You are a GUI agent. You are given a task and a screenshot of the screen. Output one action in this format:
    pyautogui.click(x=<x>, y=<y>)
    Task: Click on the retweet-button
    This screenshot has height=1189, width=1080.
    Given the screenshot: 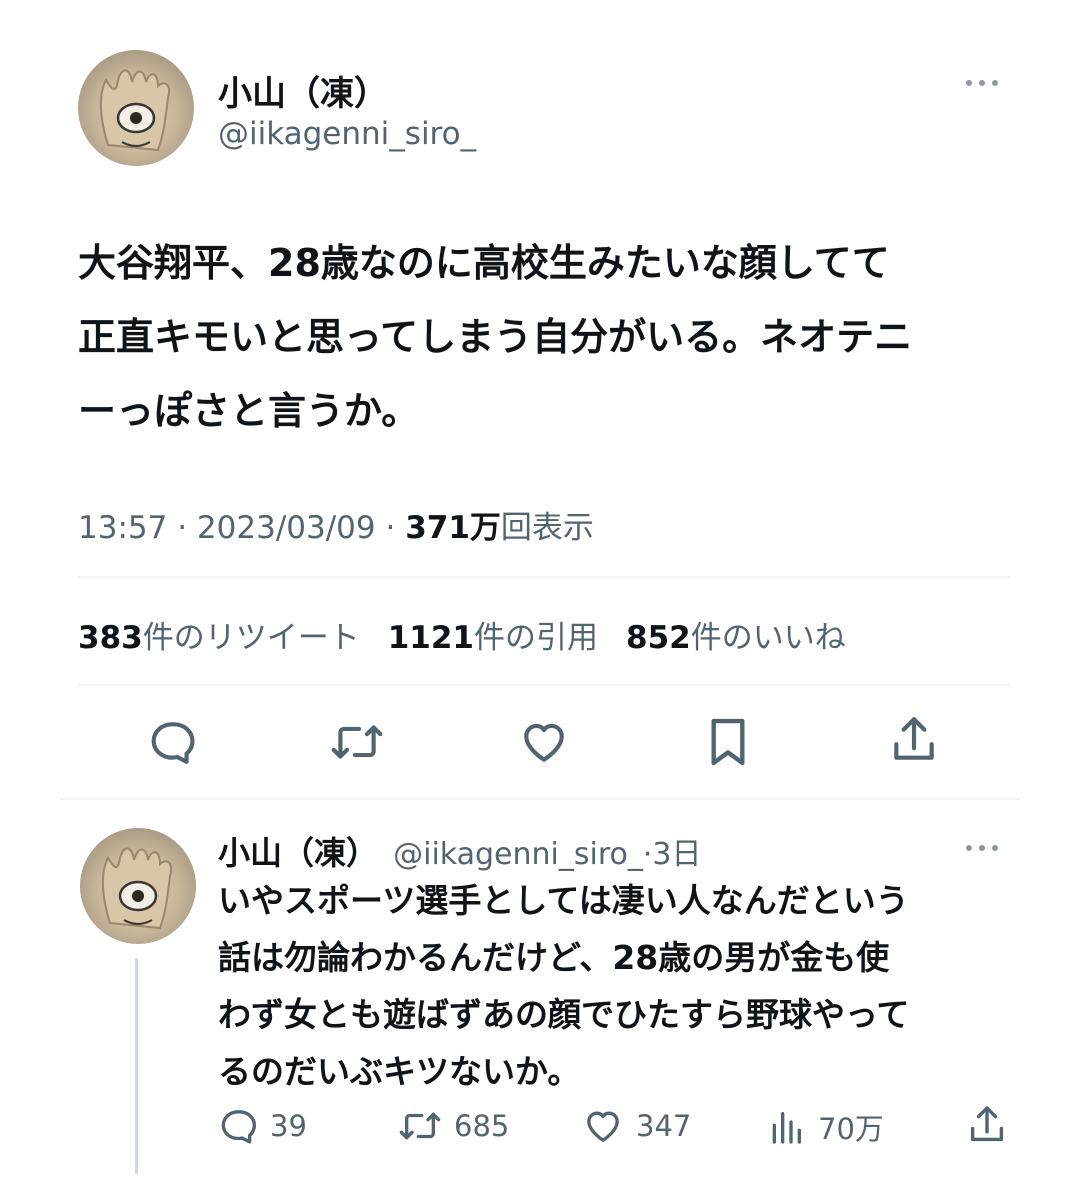 What is the action you would take?
    pyautogui.click(x=357, y=742)
    